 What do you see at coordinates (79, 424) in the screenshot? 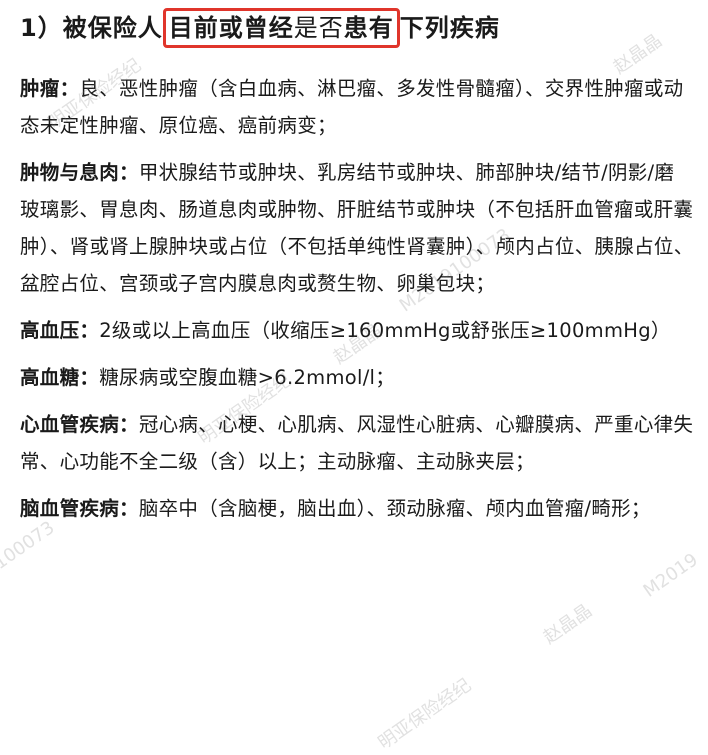
I see `item-term: 心血管疾病：` at bounding box center [79, 424].